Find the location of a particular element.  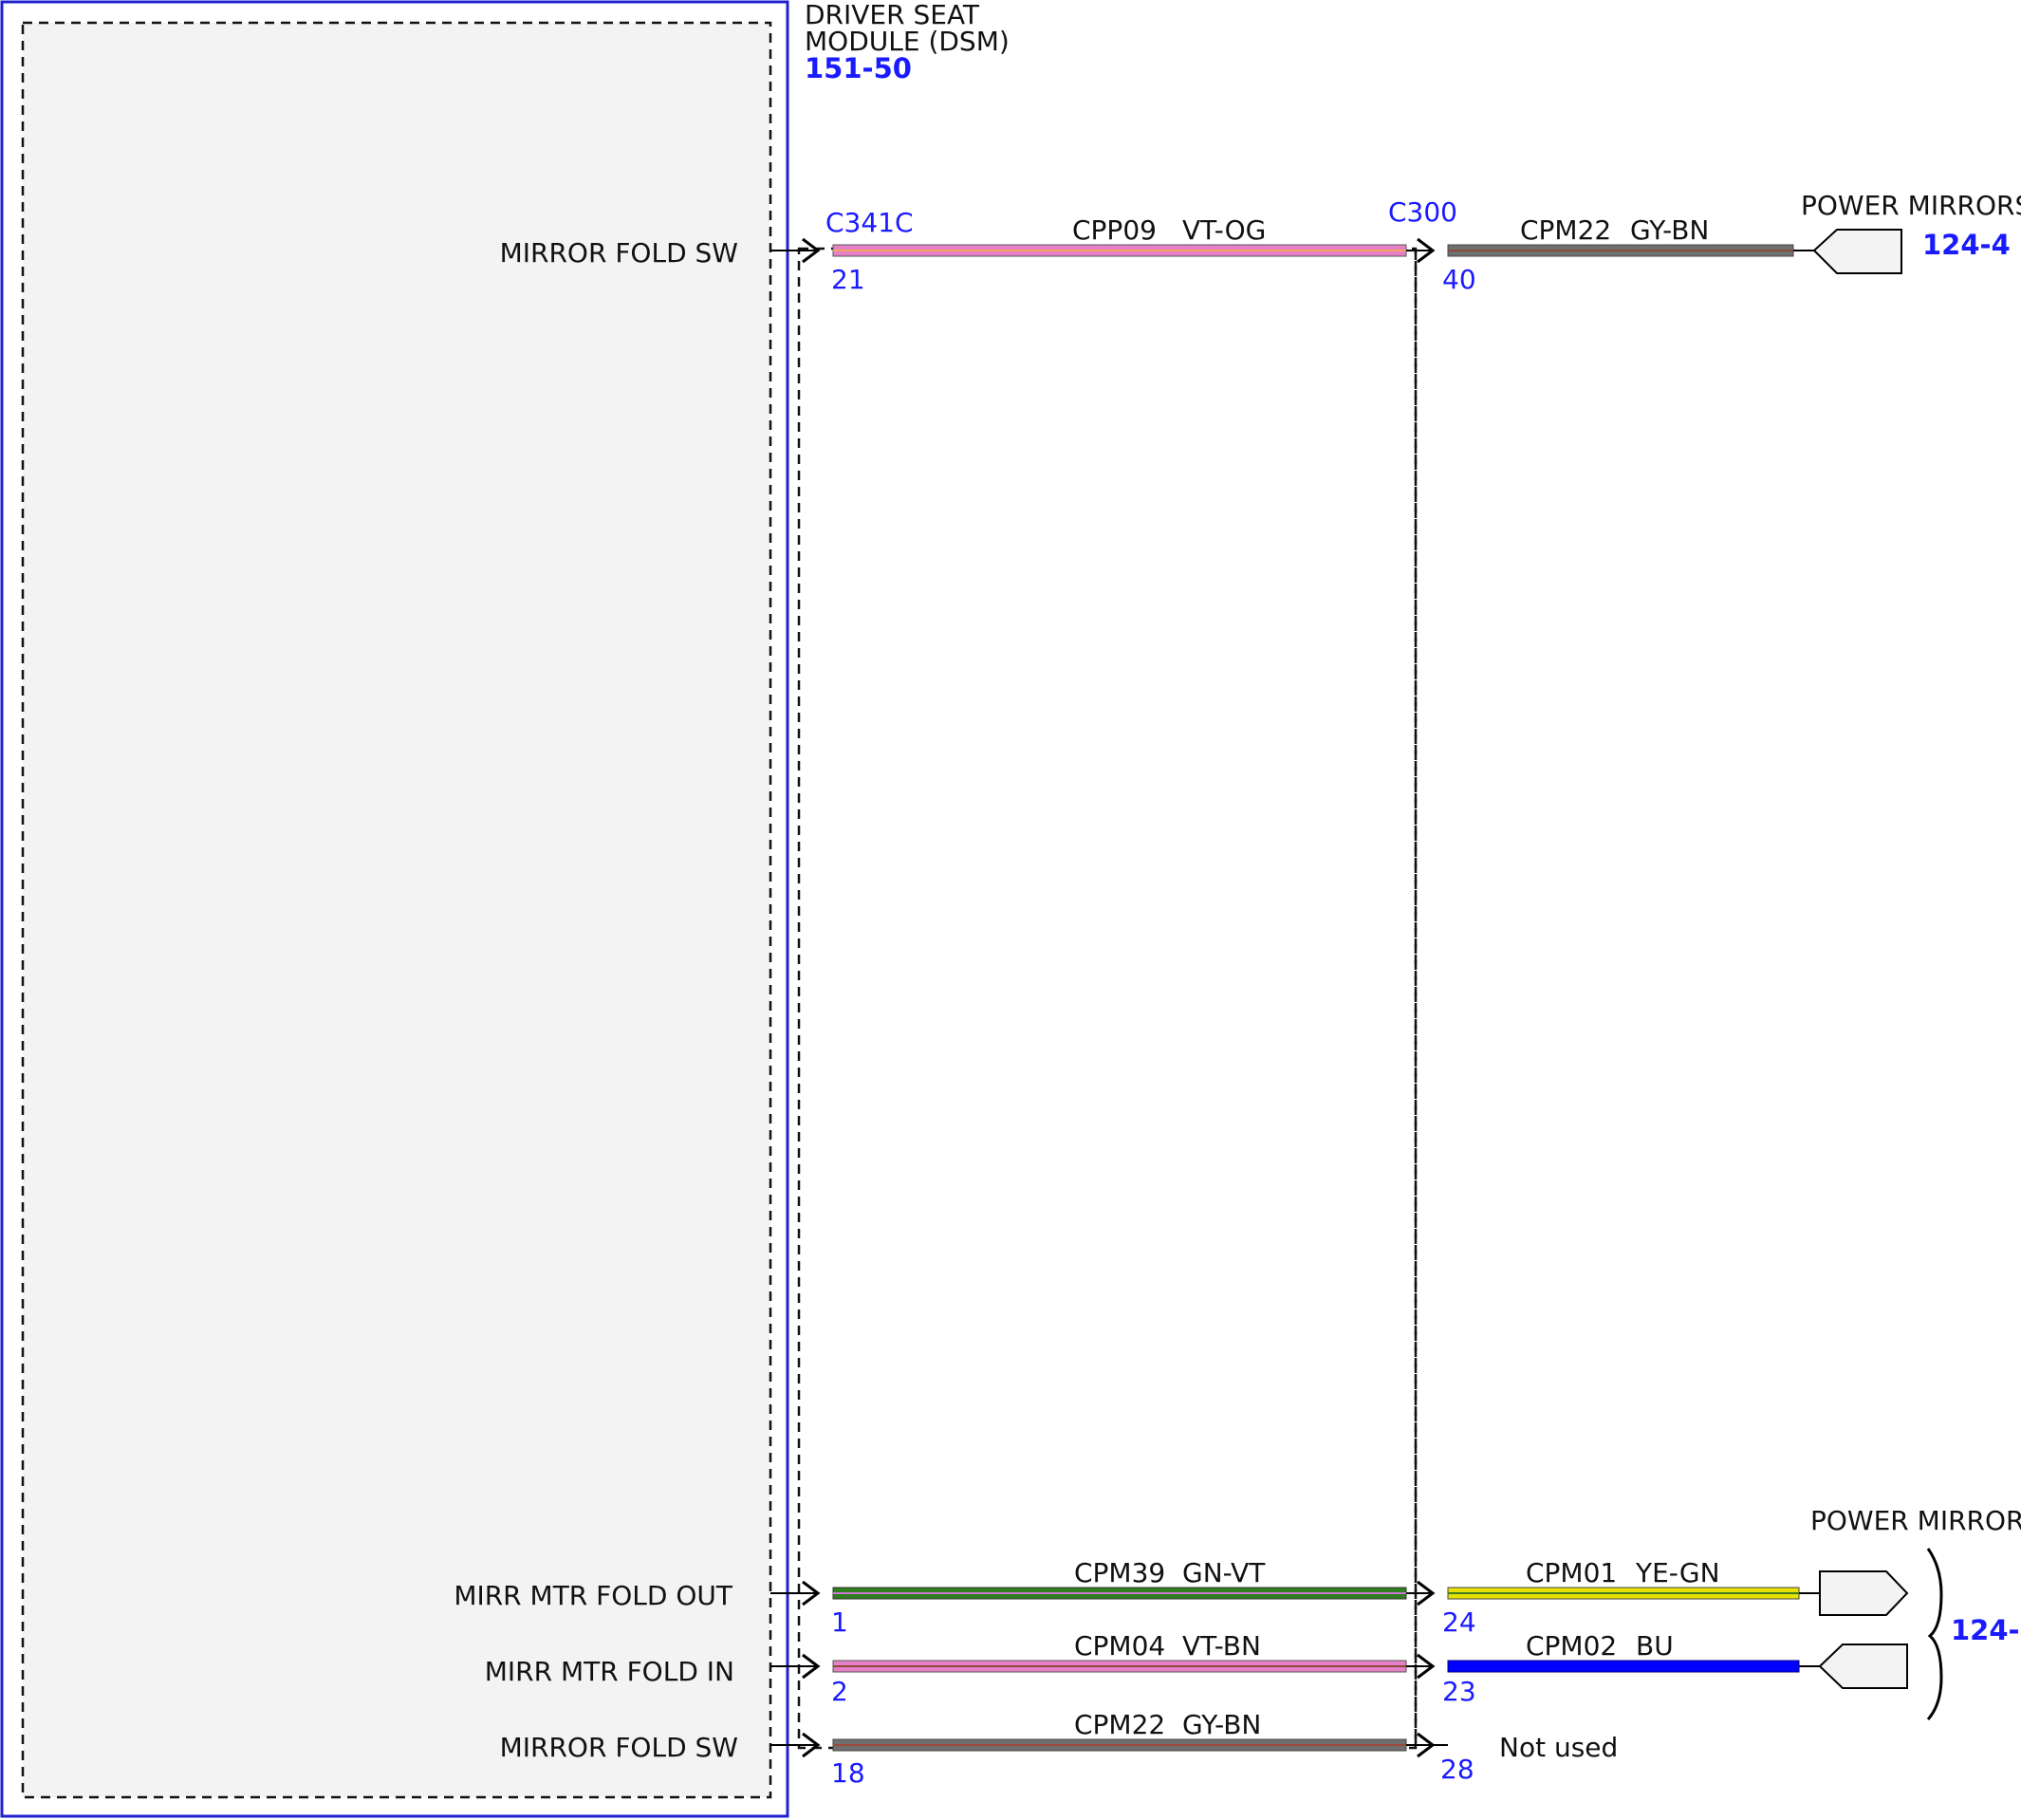

wire-code-right: CPM02 is located at coordinates (1572, 1646).